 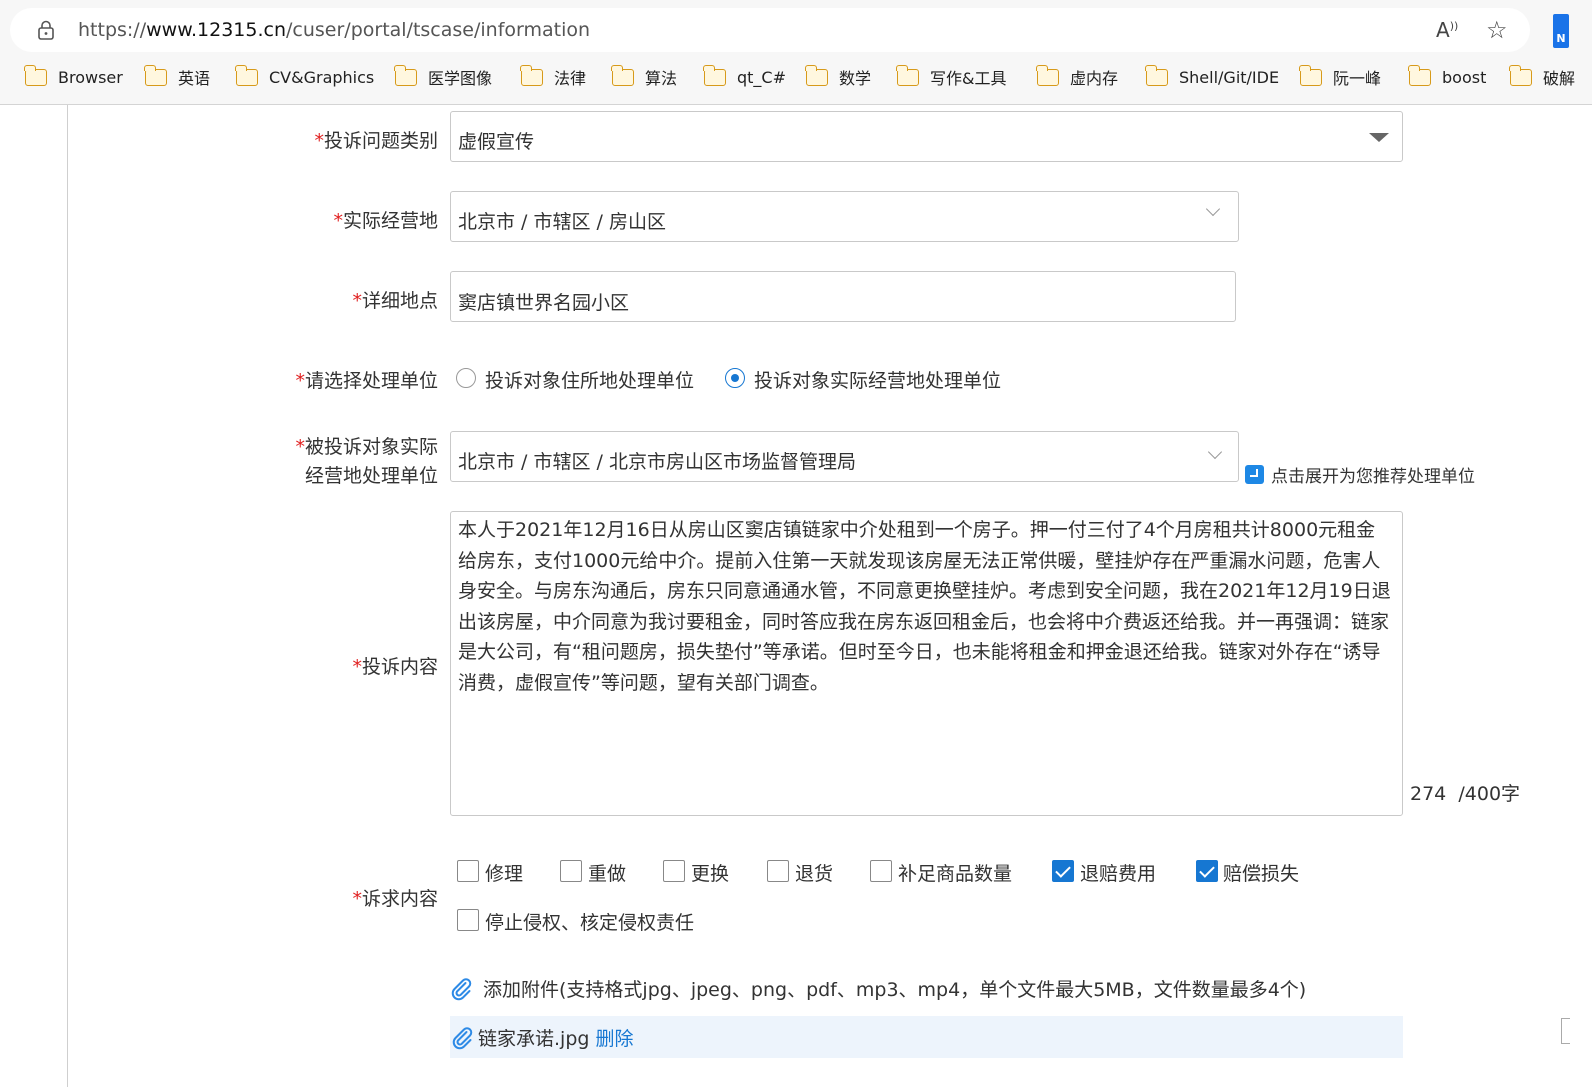 I want to click on checkbox-refund-costs, so click(x=1063, y=871).